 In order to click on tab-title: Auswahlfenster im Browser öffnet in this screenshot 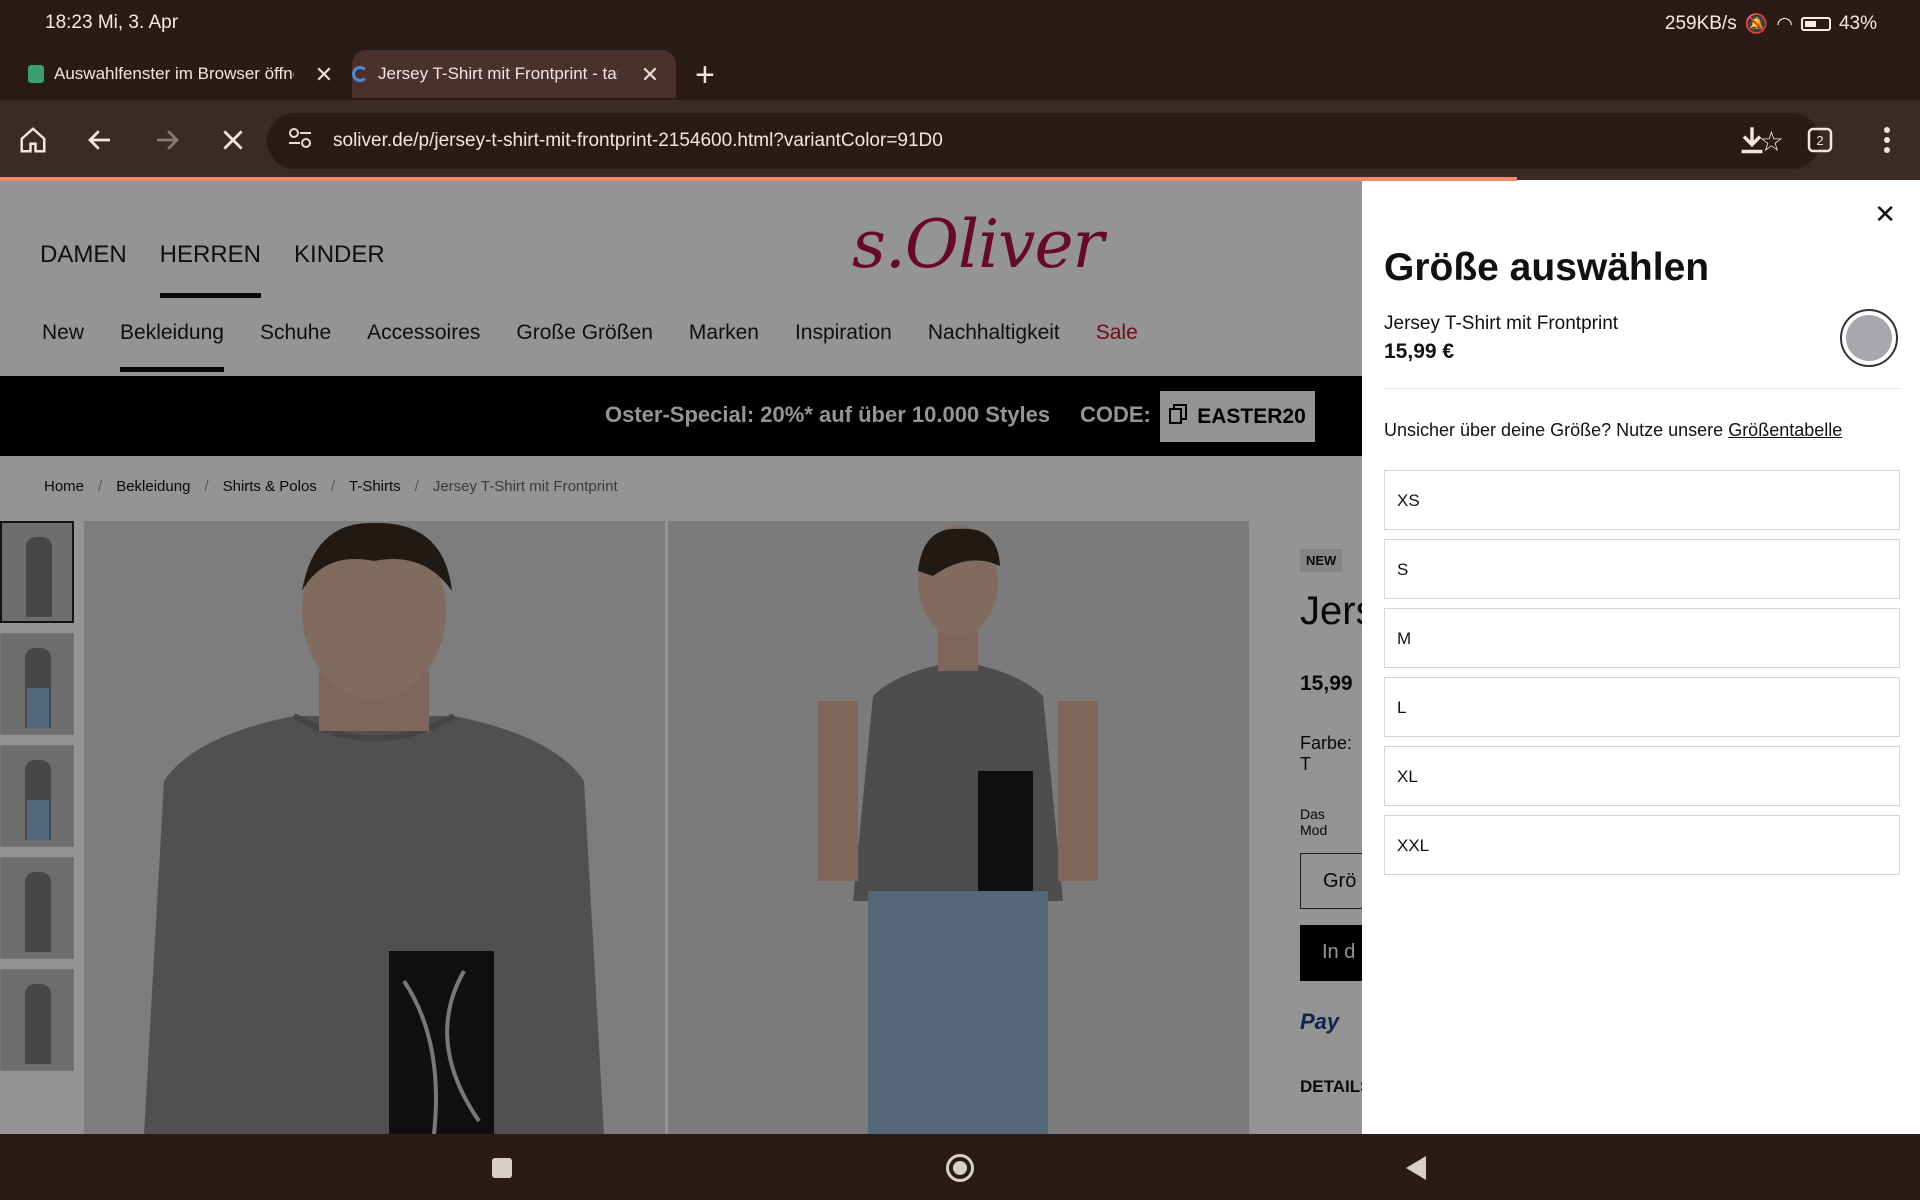, I will do `click(174, 73)`.